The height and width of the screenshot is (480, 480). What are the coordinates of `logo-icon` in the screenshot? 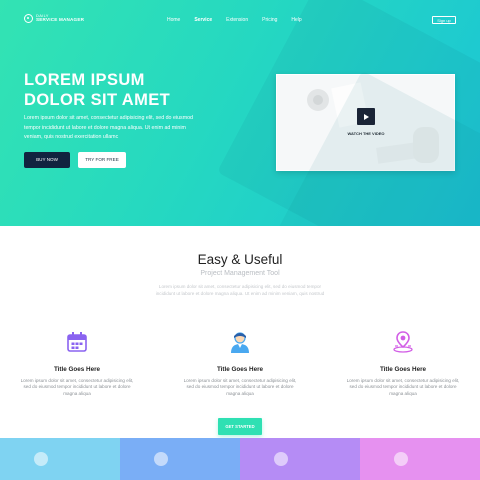 It's located at (28, 18).